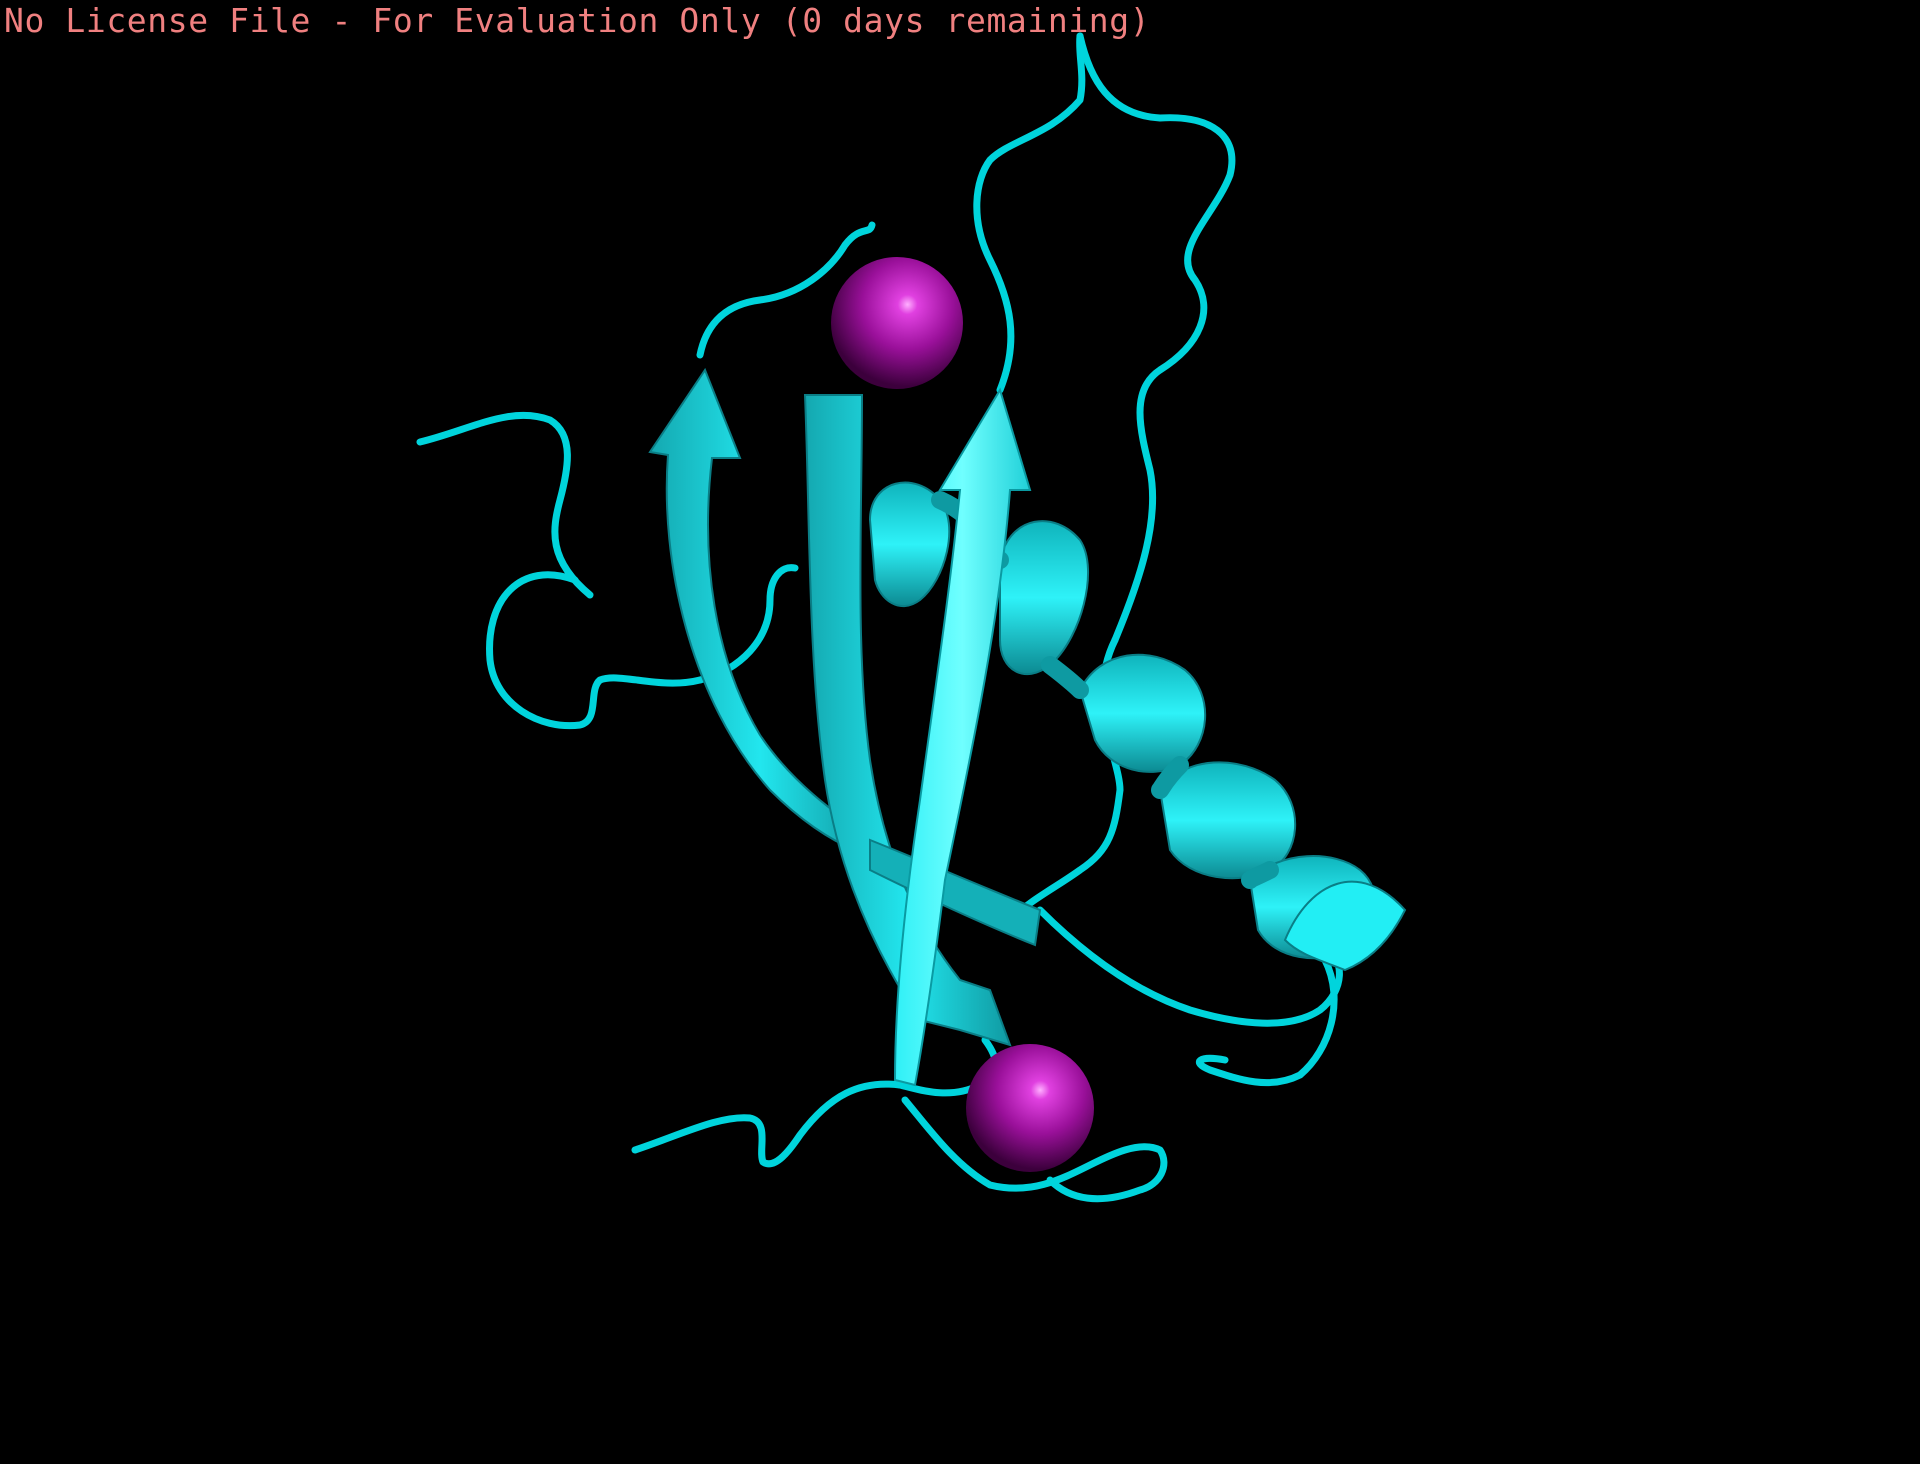  What do you see at coordinates (505, 505) in the screenshot?
I see `coil-left-terminus` at bounding box center [505, 505].